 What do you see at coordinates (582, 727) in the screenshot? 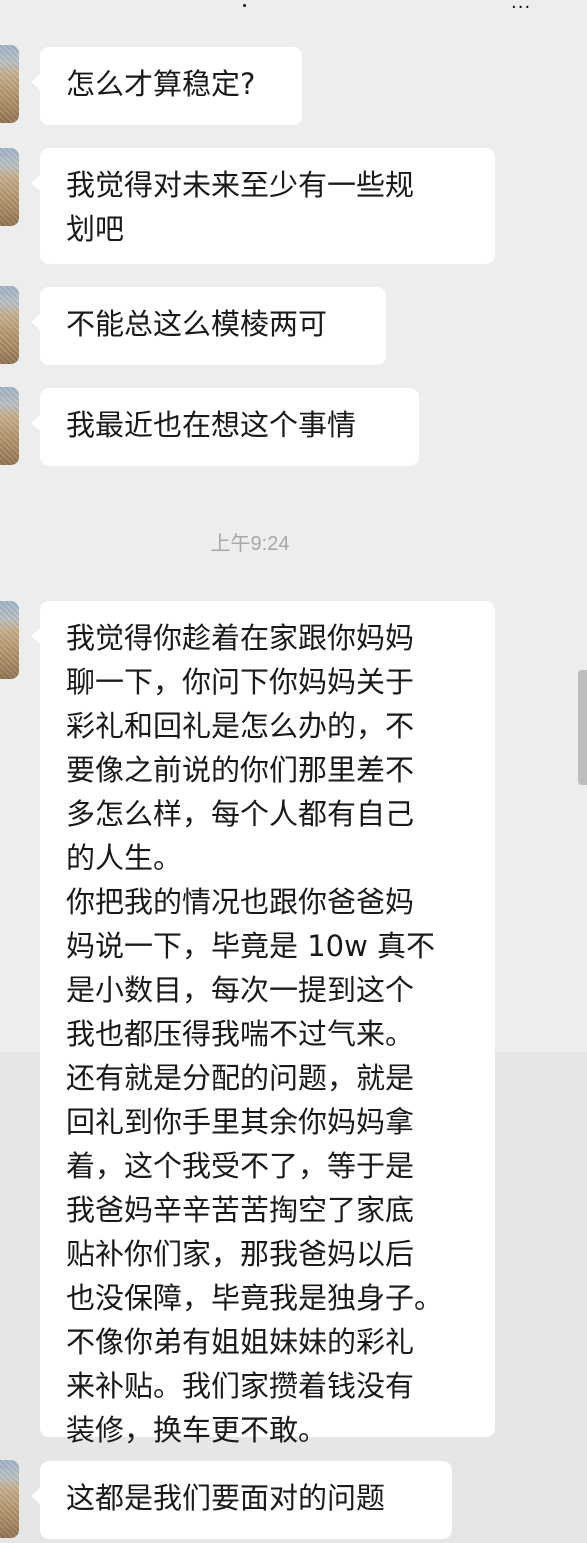
I see `scrollbar-thumb` at bounding box center [582, 727].